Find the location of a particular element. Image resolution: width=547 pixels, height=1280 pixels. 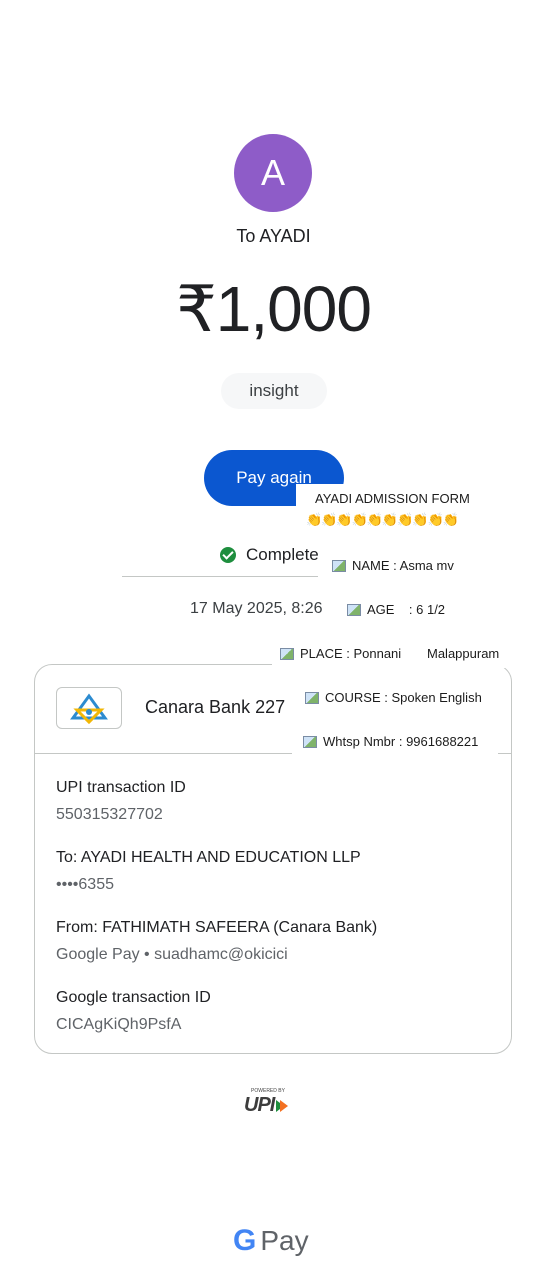

course-value: COURSE : Spoken English is located at coordinates (403, 697).